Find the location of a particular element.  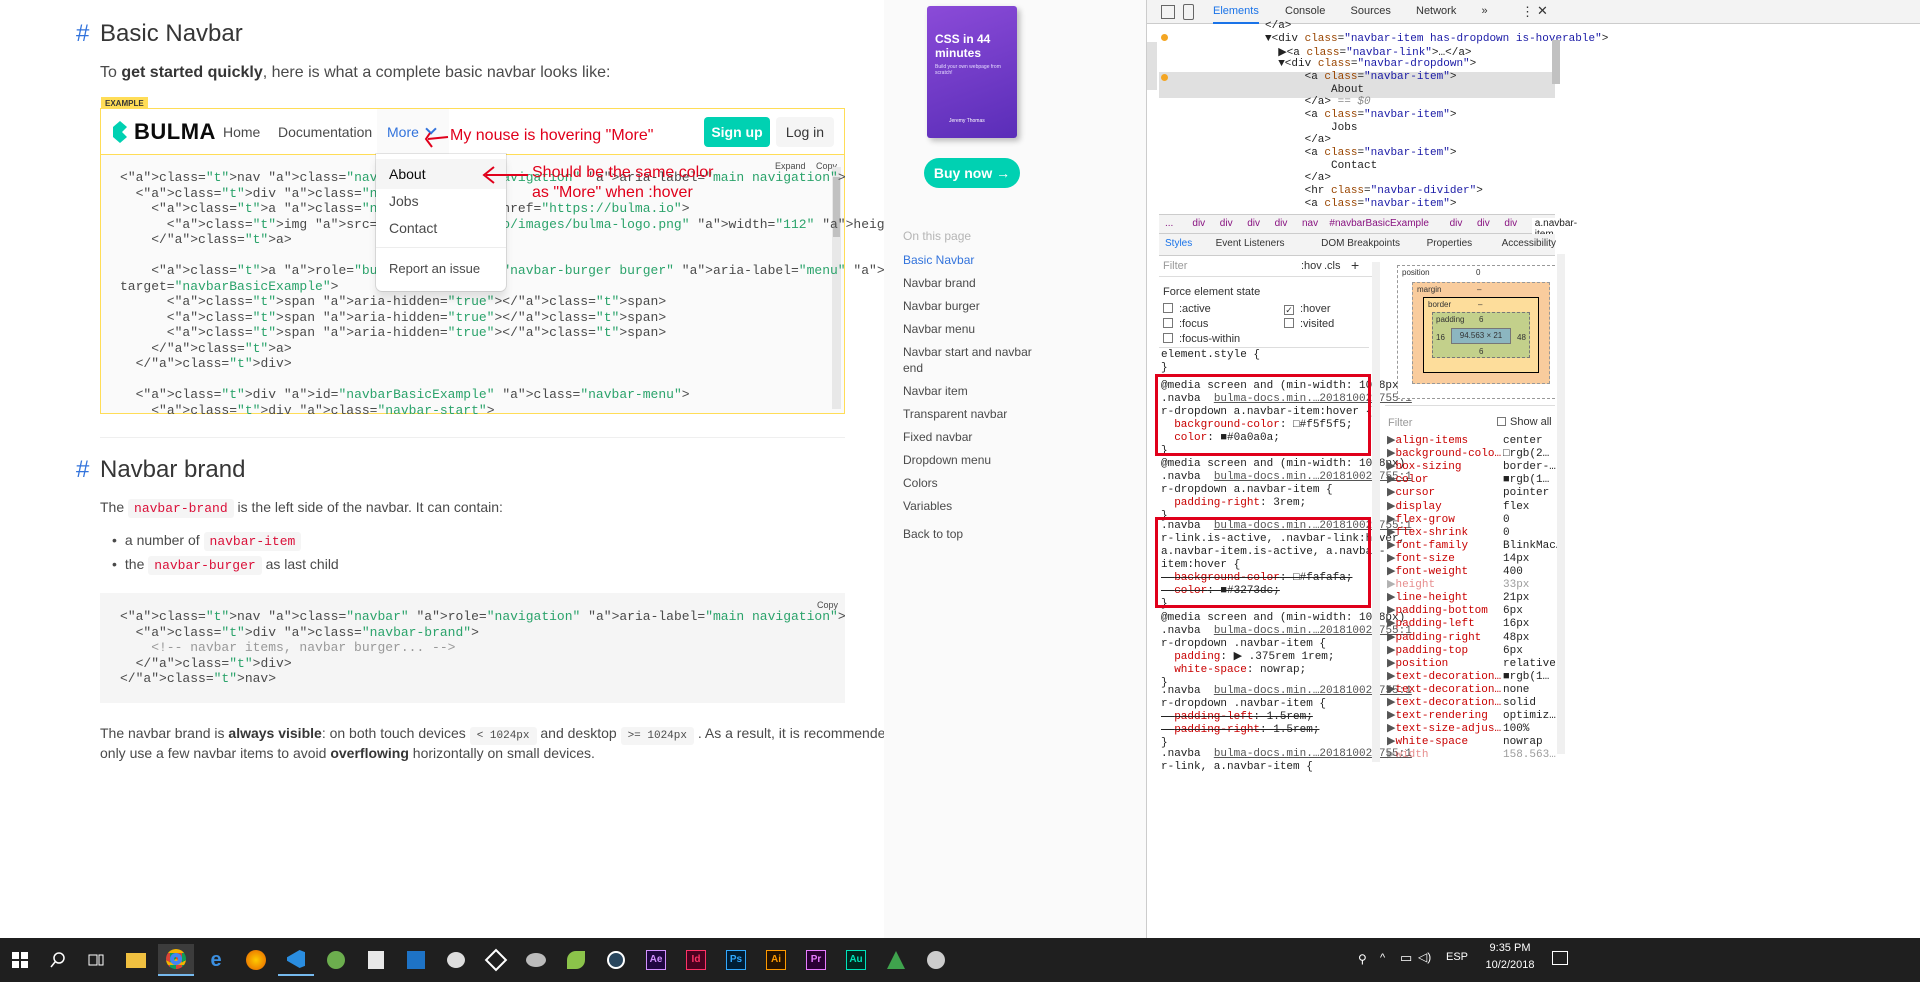

edge-icon: e is located at coordinates (216, 960).